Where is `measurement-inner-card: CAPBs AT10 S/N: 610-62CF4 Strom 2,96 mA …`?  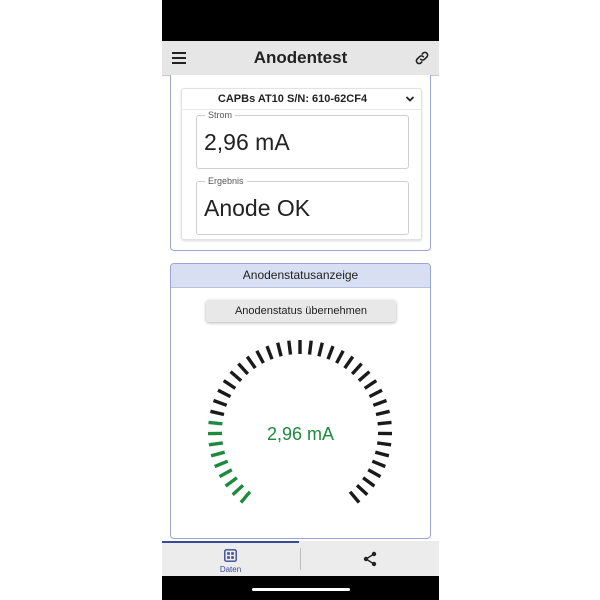
measurement-inner-card: CAPBs AT10 S/N: 610-62CF4 Strom 2,96 mA … is located at coordinates (301, 164).